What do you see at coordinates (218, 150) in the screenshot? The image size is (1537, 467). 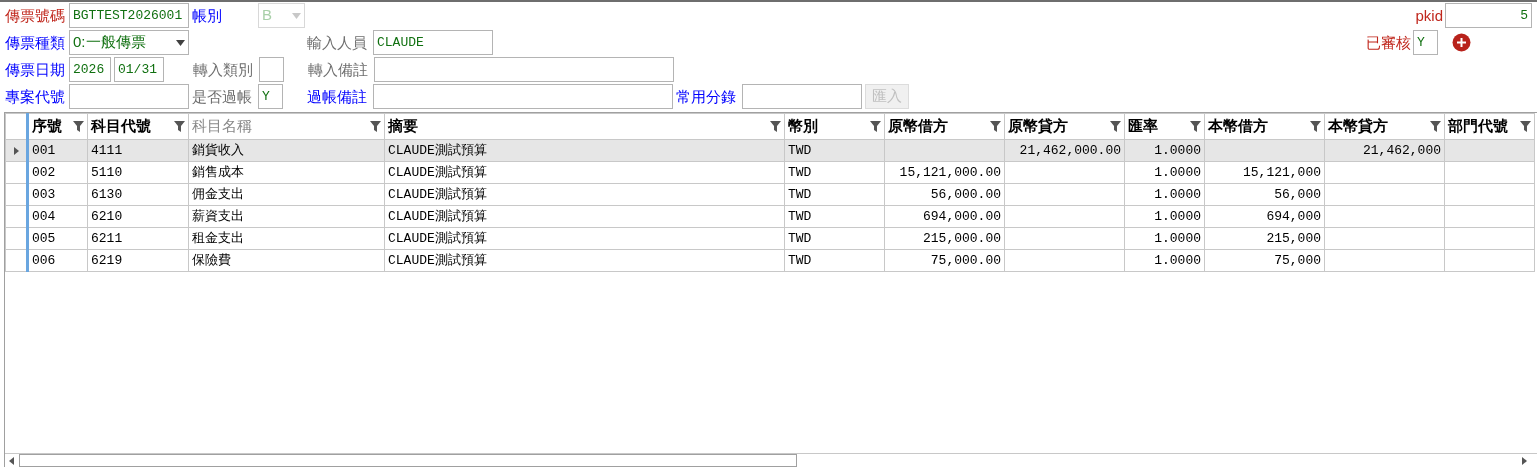 I see `table-cell: 銷貨收入` at bounding box center [218, 150].